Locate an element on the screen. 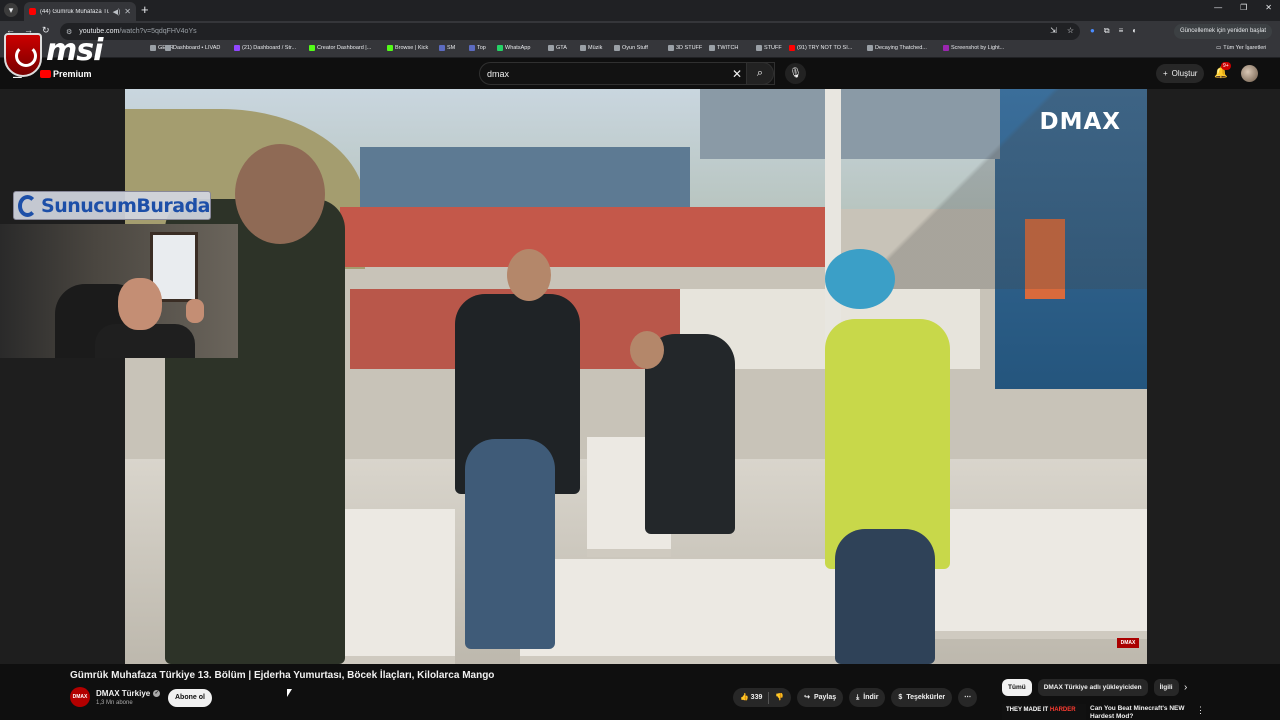 The width and height of the screenshot is (1280, 720). channel-name-row: DMAX Türkiye ✓ is located at coordinates (128, 693).